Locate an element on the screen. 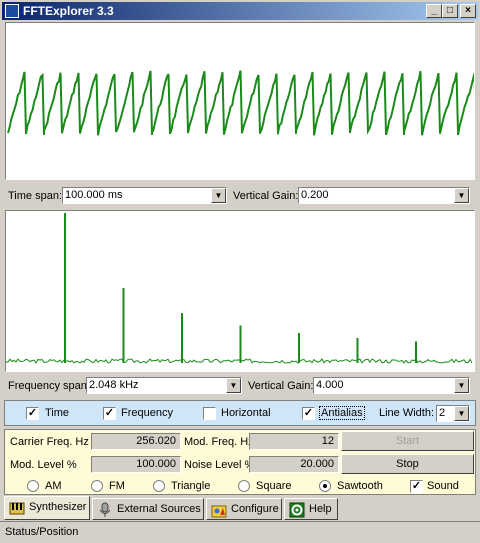 The image size is (480, 543). tab-configure: Configure is located at coordinates (244, 509).